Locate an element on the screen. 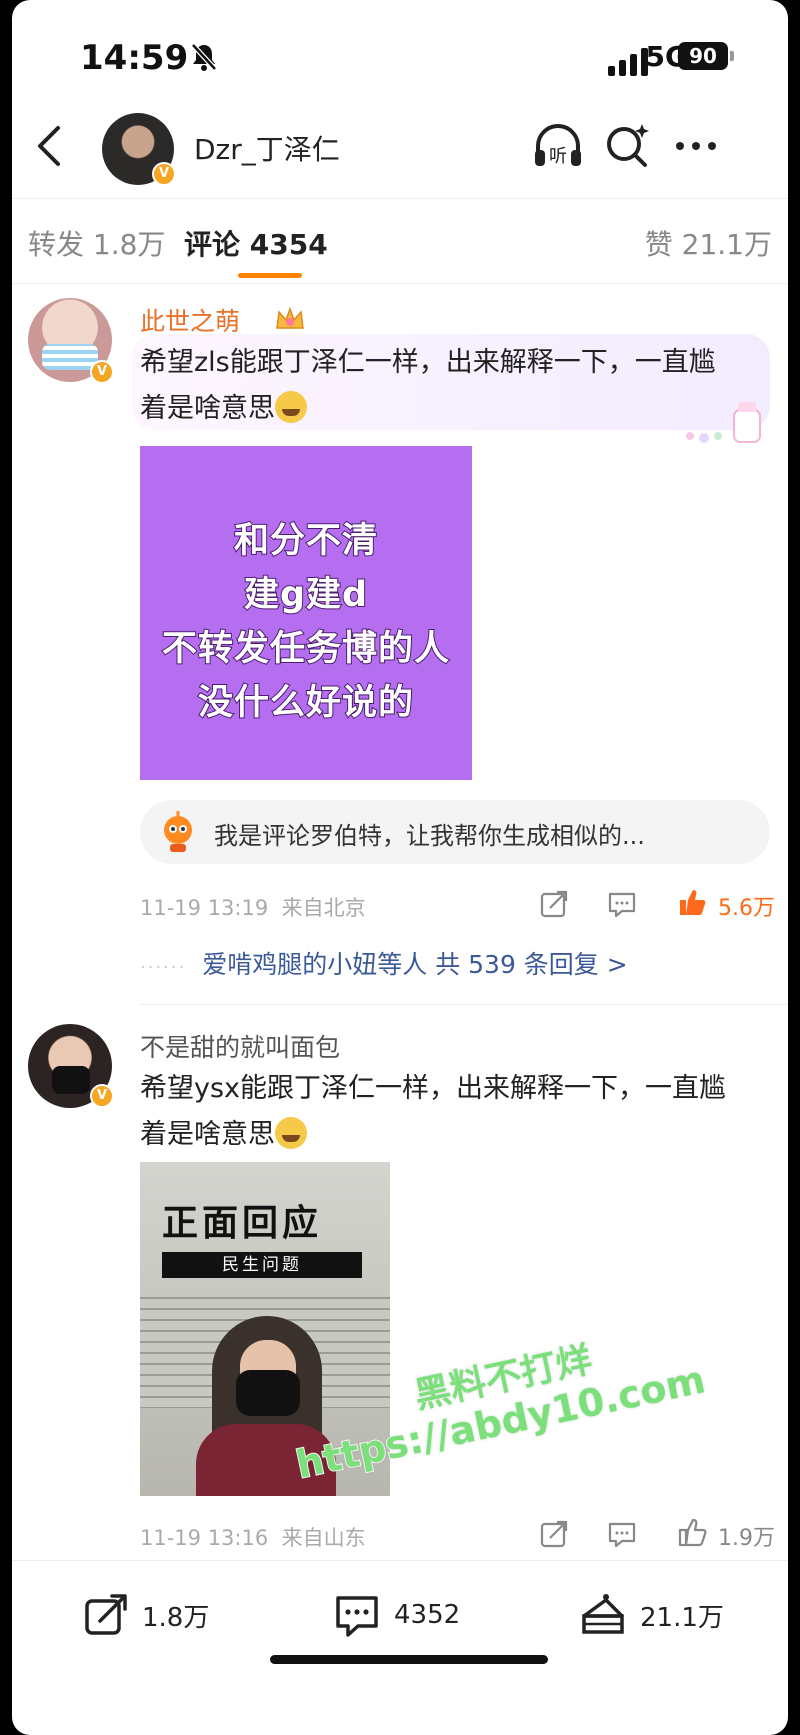 The image size is (800, 1735). tab-comments: 评论 4354 is located at coordinates (256, 243).